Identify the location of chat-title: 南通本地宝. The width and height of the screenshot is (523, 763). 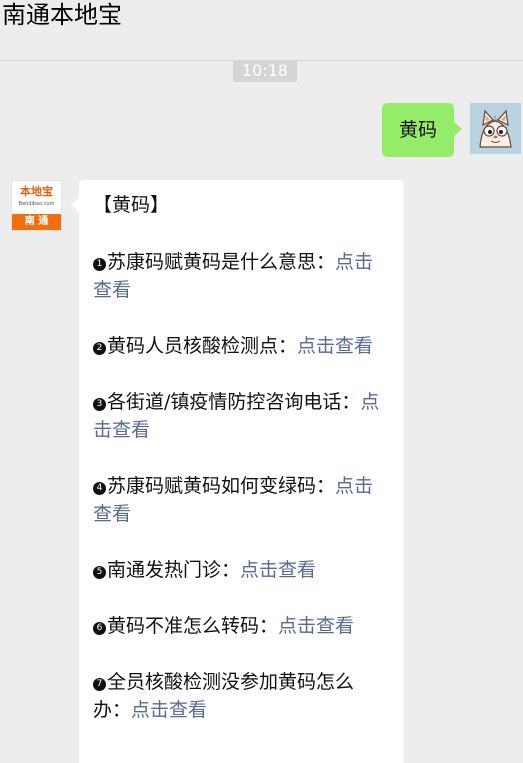
(62, 15).